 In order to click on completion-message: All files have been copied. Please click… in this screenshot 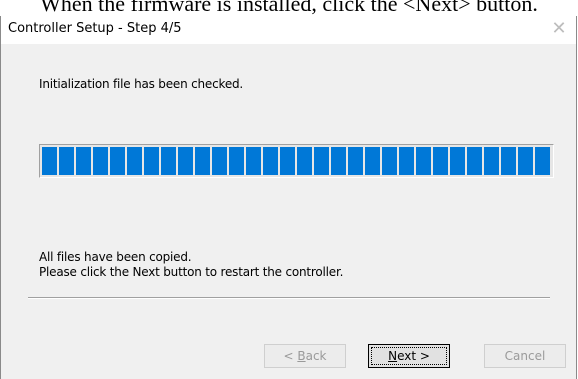, I will do `click(191, 265)`.